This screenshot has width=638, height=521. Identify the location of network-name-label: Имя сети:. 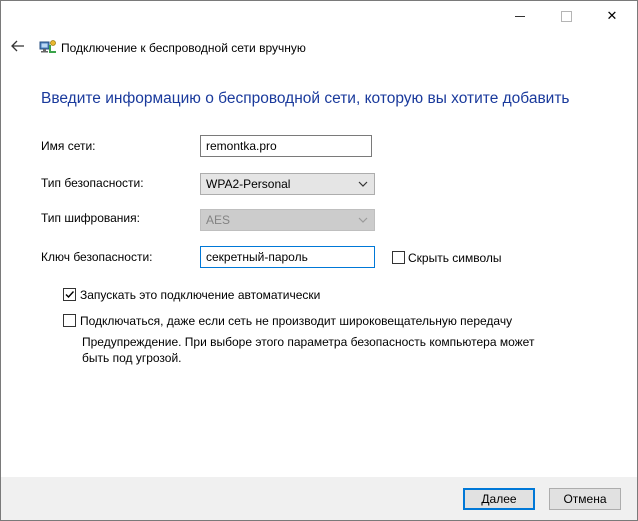
(68, 146).